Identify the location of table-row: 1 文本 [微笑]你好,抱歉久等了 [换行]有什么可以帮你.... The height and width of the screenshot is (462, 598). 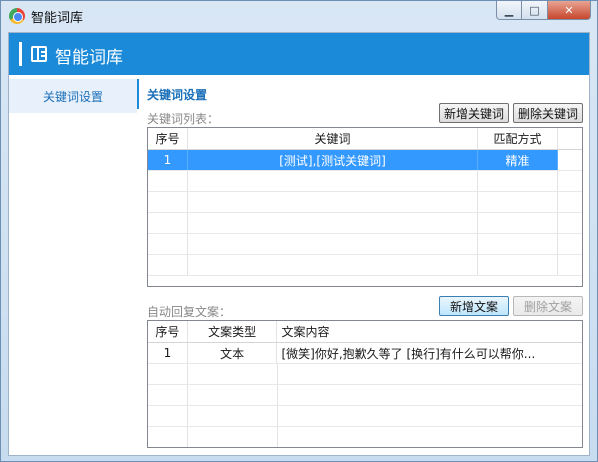
(365, 353).